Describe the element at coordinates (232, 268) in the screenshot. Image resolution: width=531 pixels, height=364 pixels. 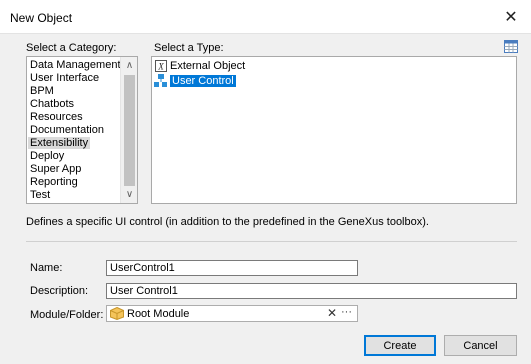
I see `name-field: UserControl1` at that location.